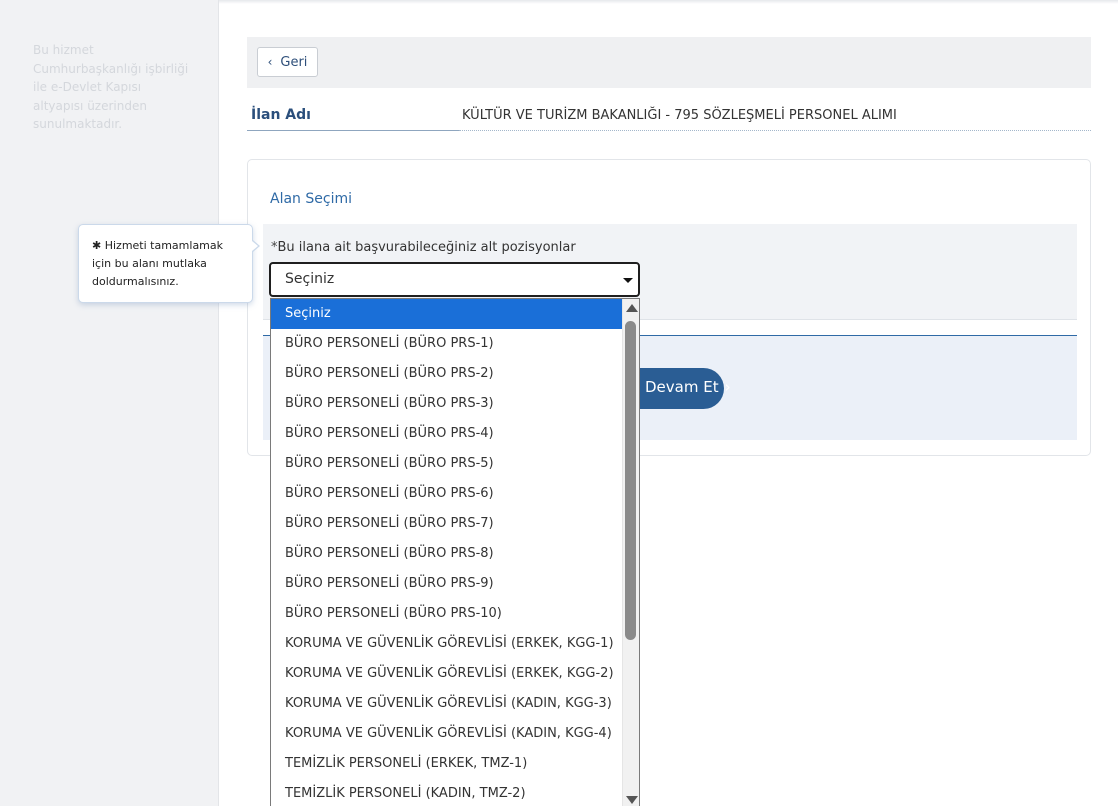  I want to click on dropdown-option: BÜRO PERSONELİ (BÜRO PRS-5), so click(455, 464).